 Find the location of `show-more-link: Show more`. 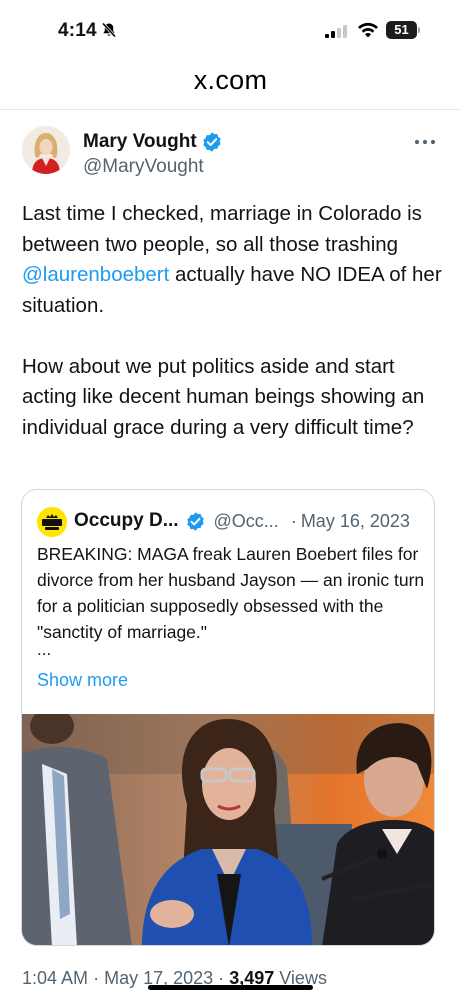

show-more-link: Show more is located at coordinates (82, 680).